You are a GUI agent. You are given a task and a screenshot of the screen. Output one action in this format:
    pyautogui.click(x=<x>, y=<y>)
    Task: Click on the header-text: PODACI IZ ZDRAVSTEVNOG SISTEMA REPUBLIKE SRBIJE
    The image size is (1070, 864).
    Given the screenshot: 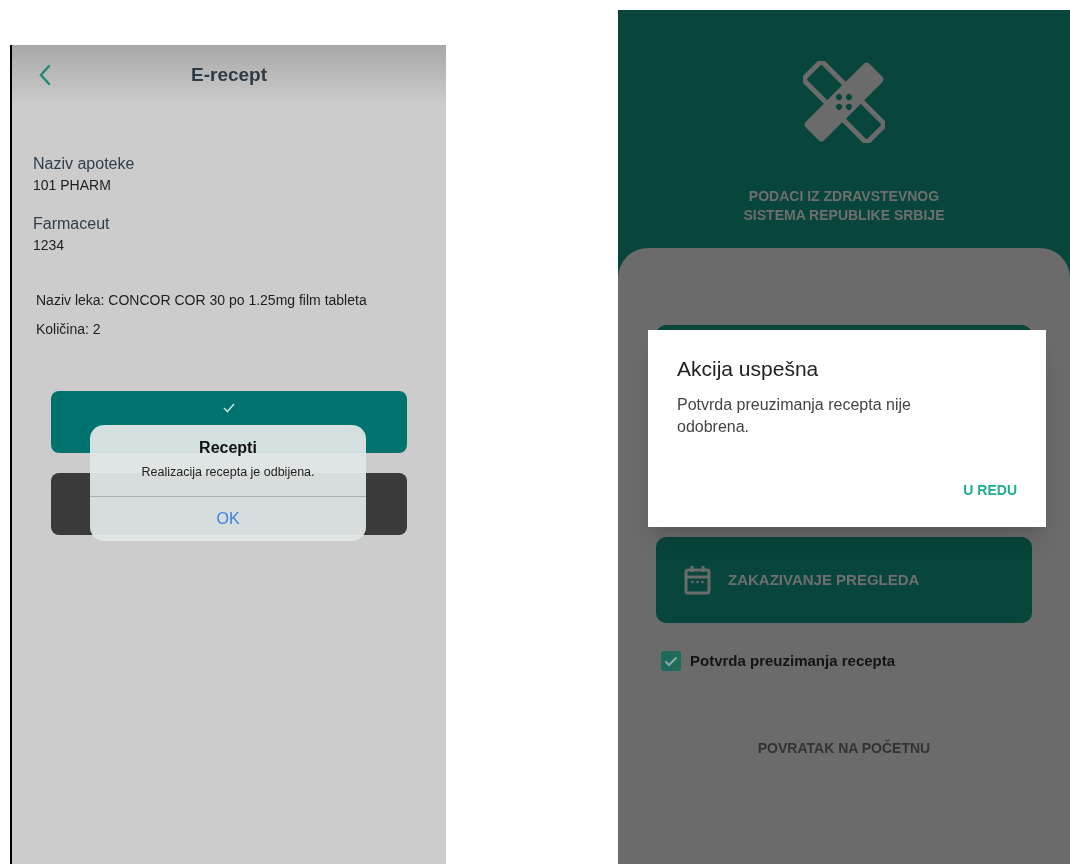 What is the action you would take?
    pyautogui.click(x=844, y=206)
    